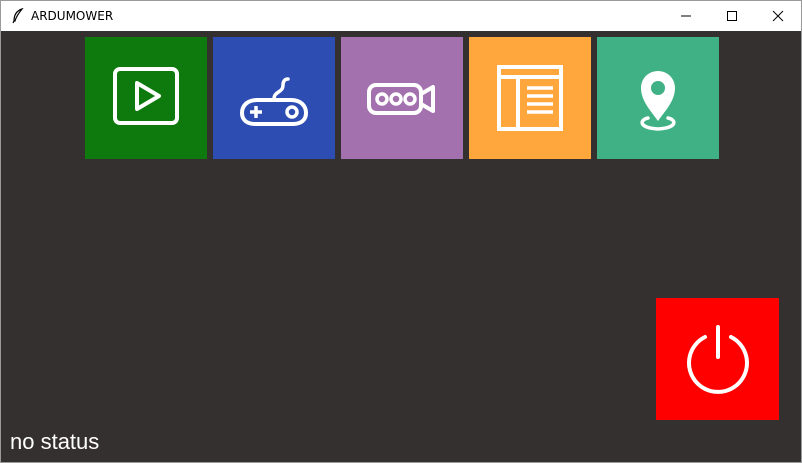  I want to click on power-button, so click(717, 359).